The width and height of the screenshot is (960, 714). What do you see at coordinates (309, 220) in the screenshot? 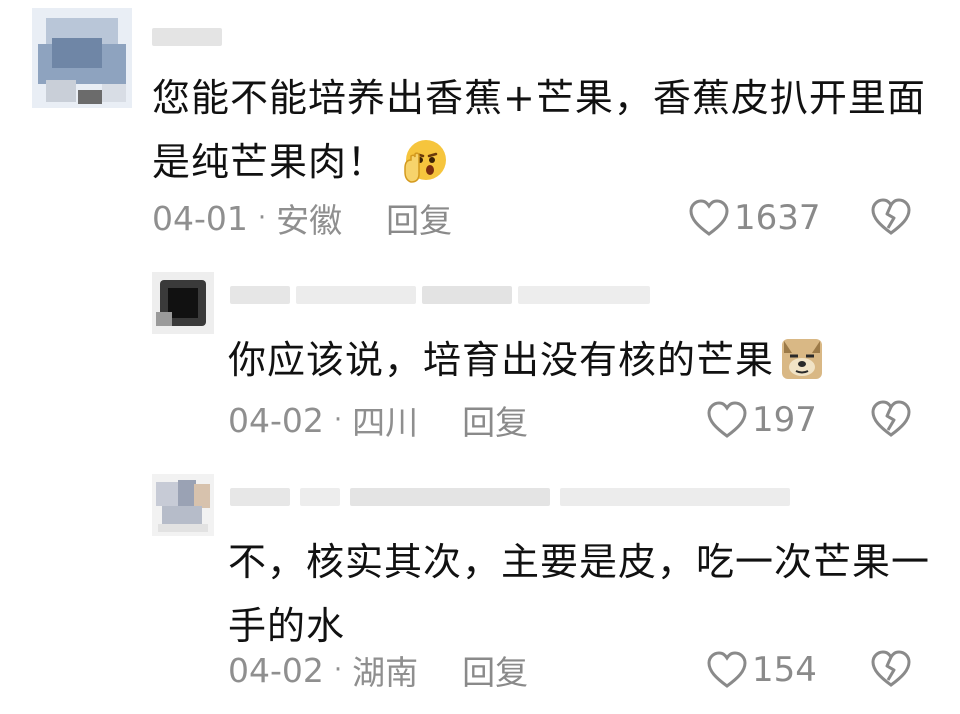
I see `comment-region: 安徽` at bounding box center [309, 220].